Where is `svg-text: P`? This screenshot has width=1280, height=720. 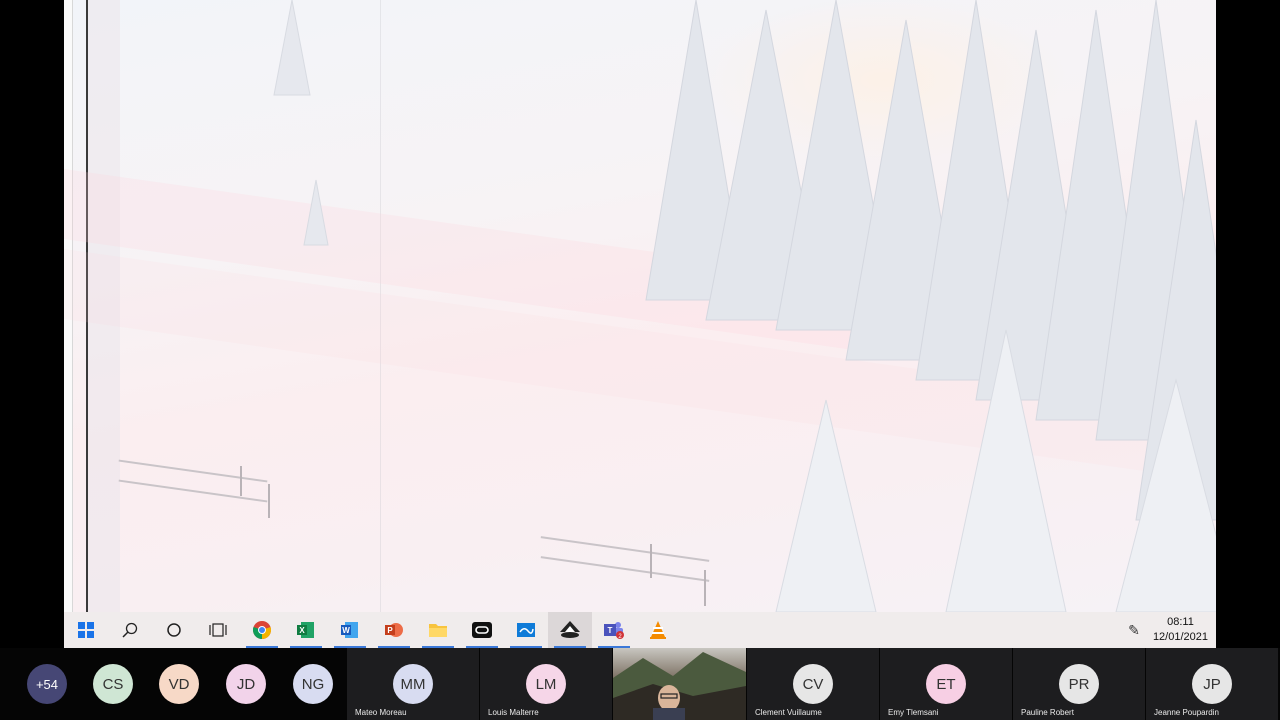 svg-text: P is located at coordinates (390, 630).